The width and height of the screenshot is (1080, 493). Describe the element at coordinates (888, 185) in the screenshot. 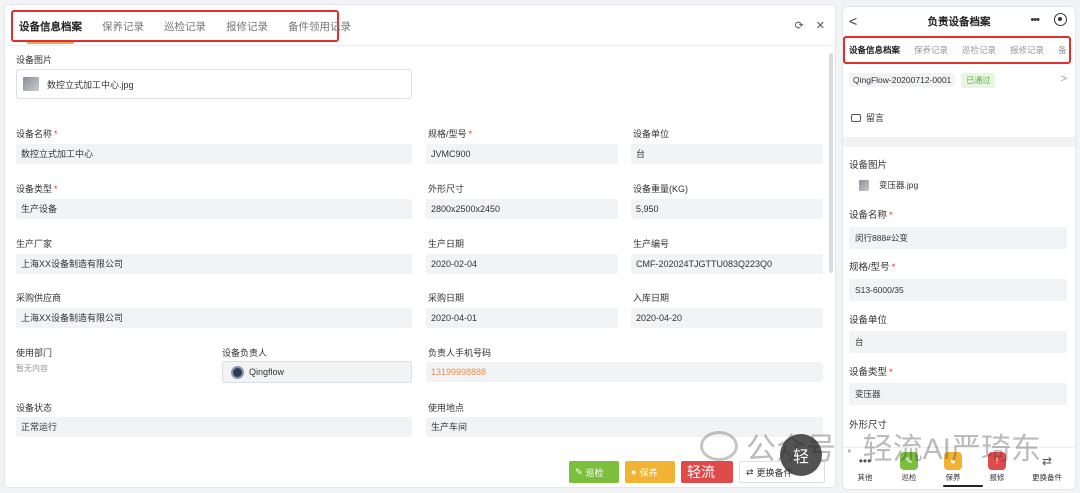

I see `mobile-image-attachment: 变压器.jpg` at that location.